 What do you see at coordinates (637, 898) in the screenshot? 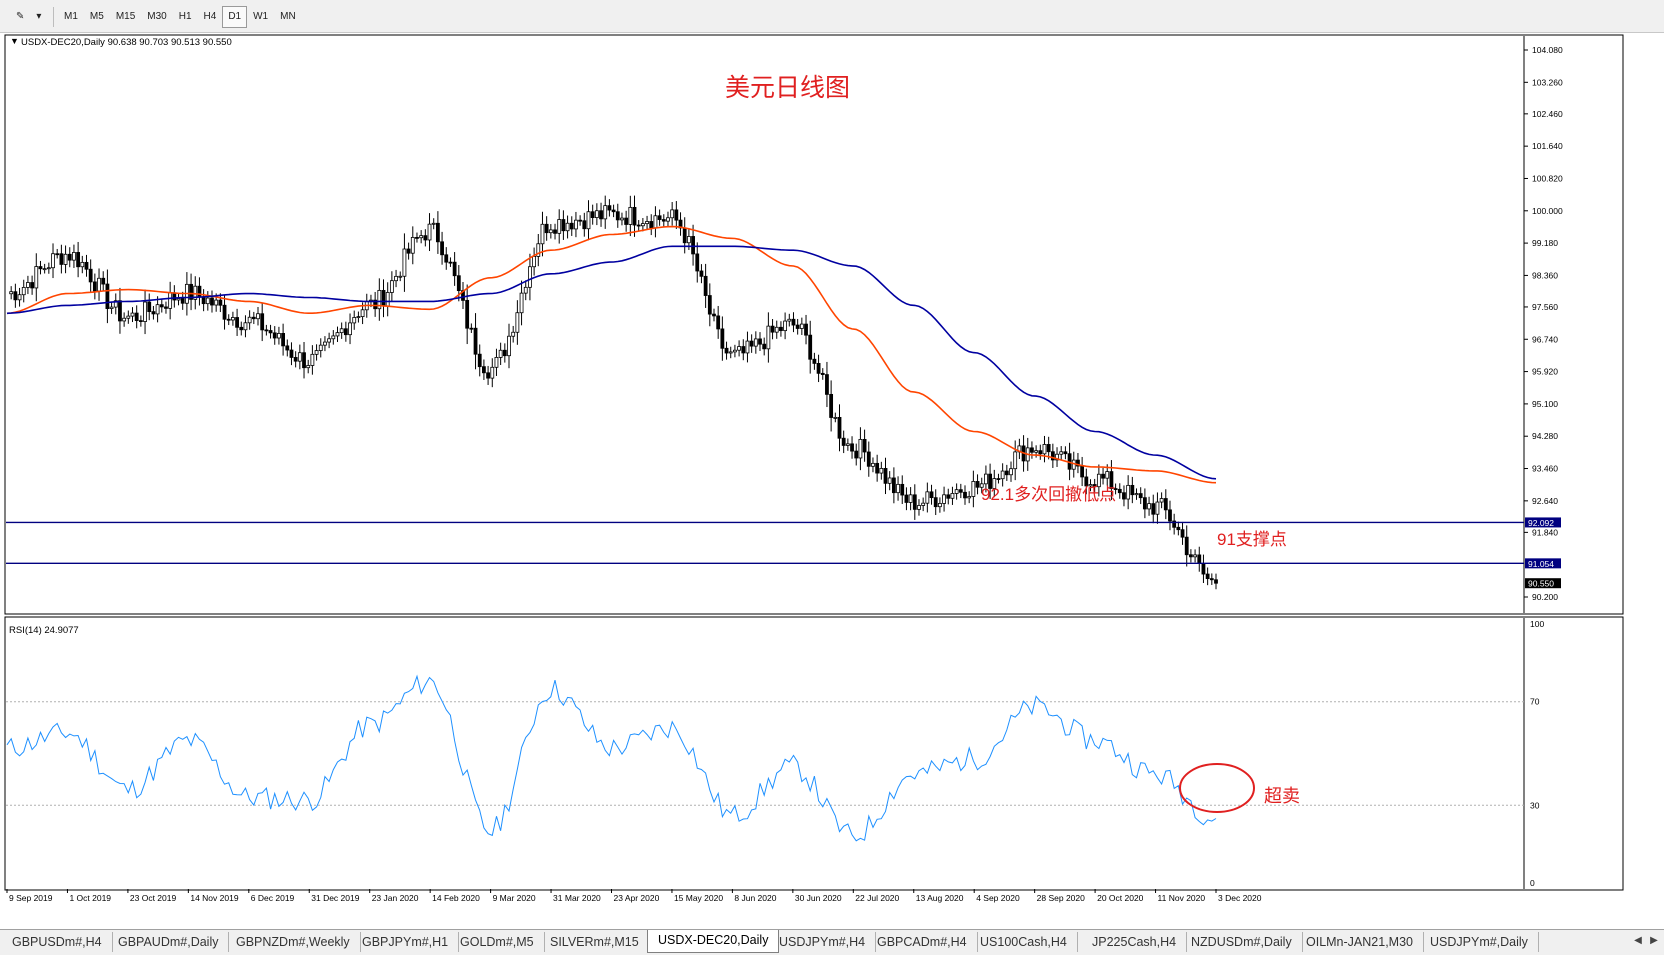
I see `time-axis-label-10: 23 Apr 2020` at bounding box center [637, 898].